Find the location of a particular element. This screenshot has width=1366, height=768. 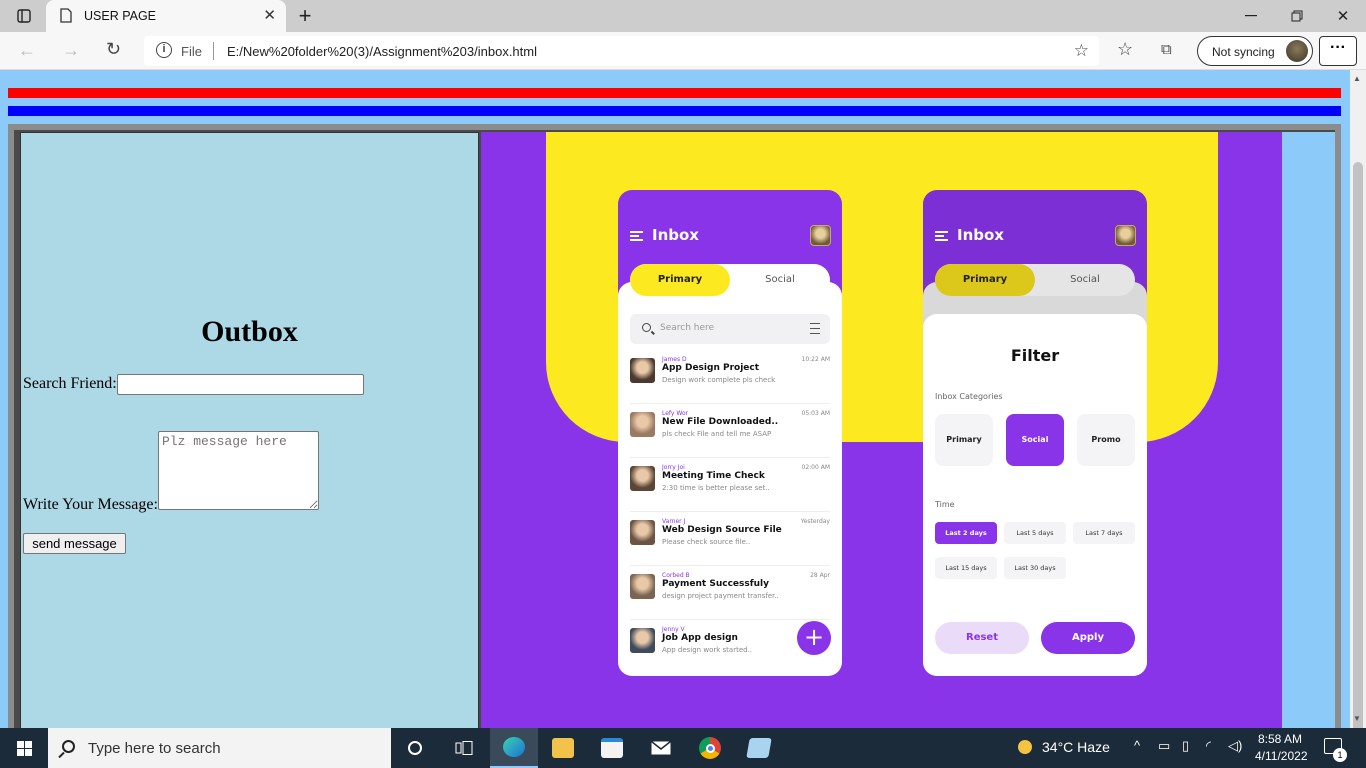

back-icon: ← is located at coordinates (27, 50).